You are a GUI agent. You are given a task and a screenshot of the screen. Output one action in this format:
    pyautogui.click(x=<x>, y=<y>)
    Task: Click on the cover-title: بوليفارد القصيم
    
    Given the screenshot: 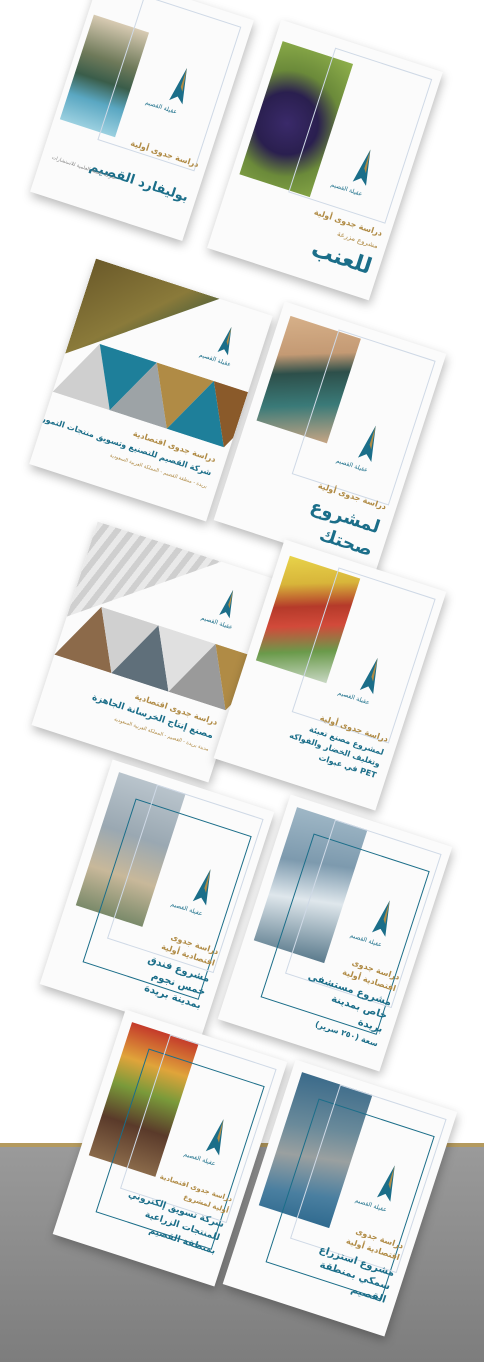 What is the action you would take?
    pyautogui.click(x=139, y=182)
    